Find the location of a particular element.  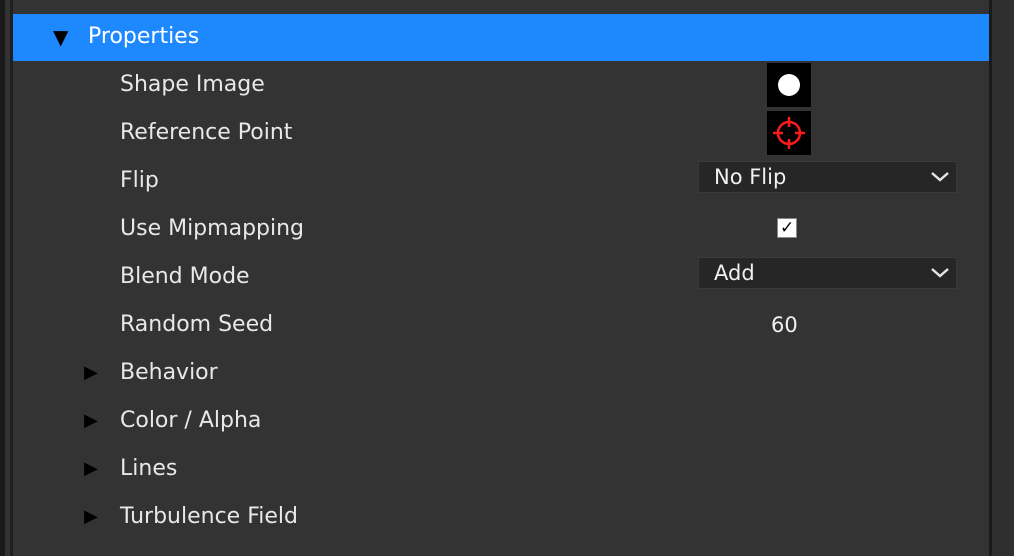

group-row-behavior: ▶ Behavior is located at coordinates (501, 374).